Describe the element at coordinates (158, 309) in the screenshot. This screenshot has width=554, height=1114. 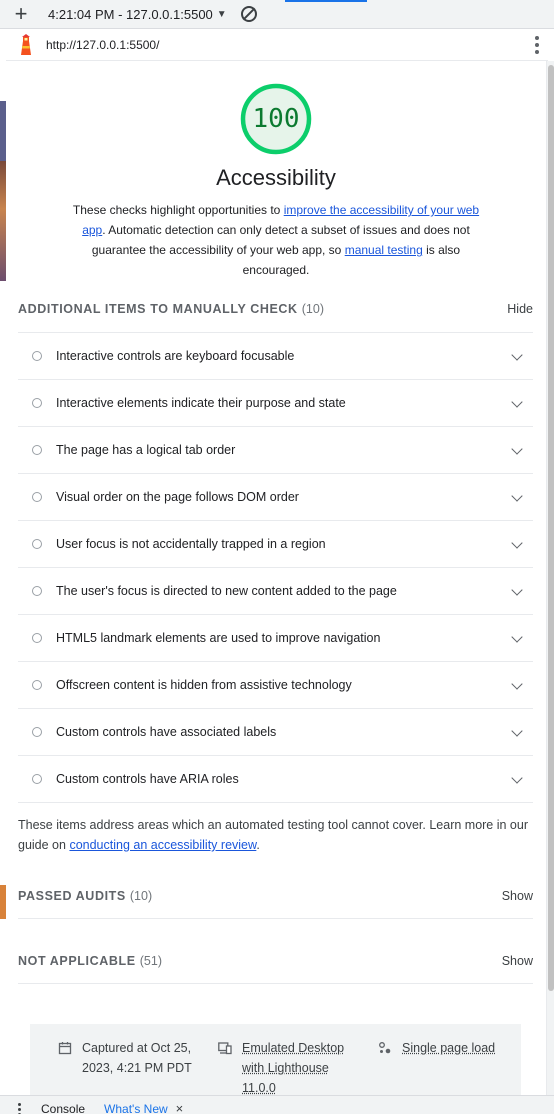
I see `group-title-text: ADDITIONAL ITEMS TO MANUALLY CHECK` at that location.